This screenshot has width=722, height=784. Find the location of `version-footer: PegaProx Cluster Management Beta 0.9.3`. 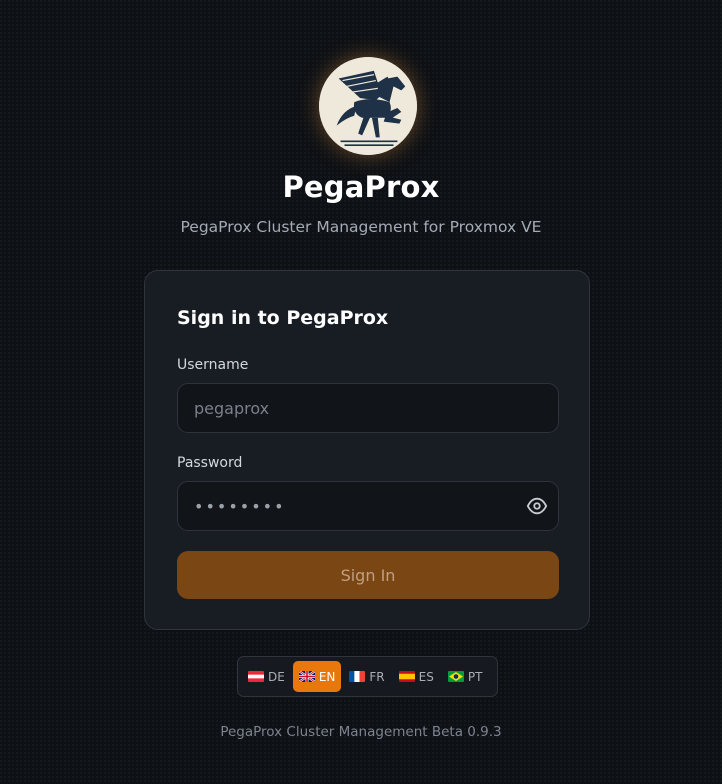

version-footer: PegaProx Cluster Management Beta 0.9.3 is located at coordinates (361, 732).